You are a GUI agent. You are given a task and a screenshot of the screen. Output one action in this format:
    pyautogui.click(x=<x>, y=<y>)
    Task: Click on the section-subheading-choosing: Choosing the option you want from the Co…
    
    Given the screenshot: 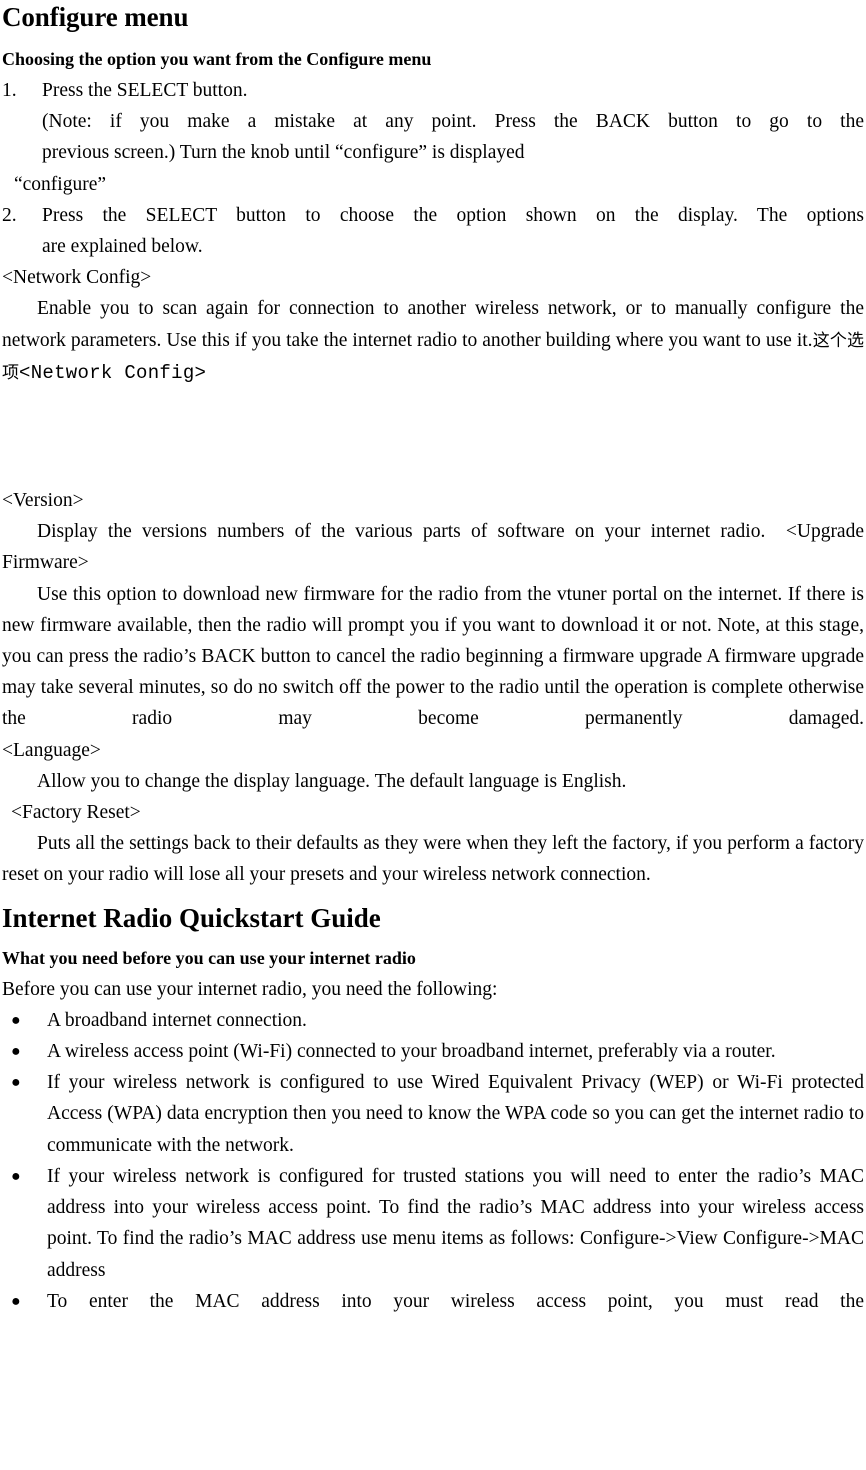 What is the action you would take?
    pyautogui.click(x=217, y=59)
    